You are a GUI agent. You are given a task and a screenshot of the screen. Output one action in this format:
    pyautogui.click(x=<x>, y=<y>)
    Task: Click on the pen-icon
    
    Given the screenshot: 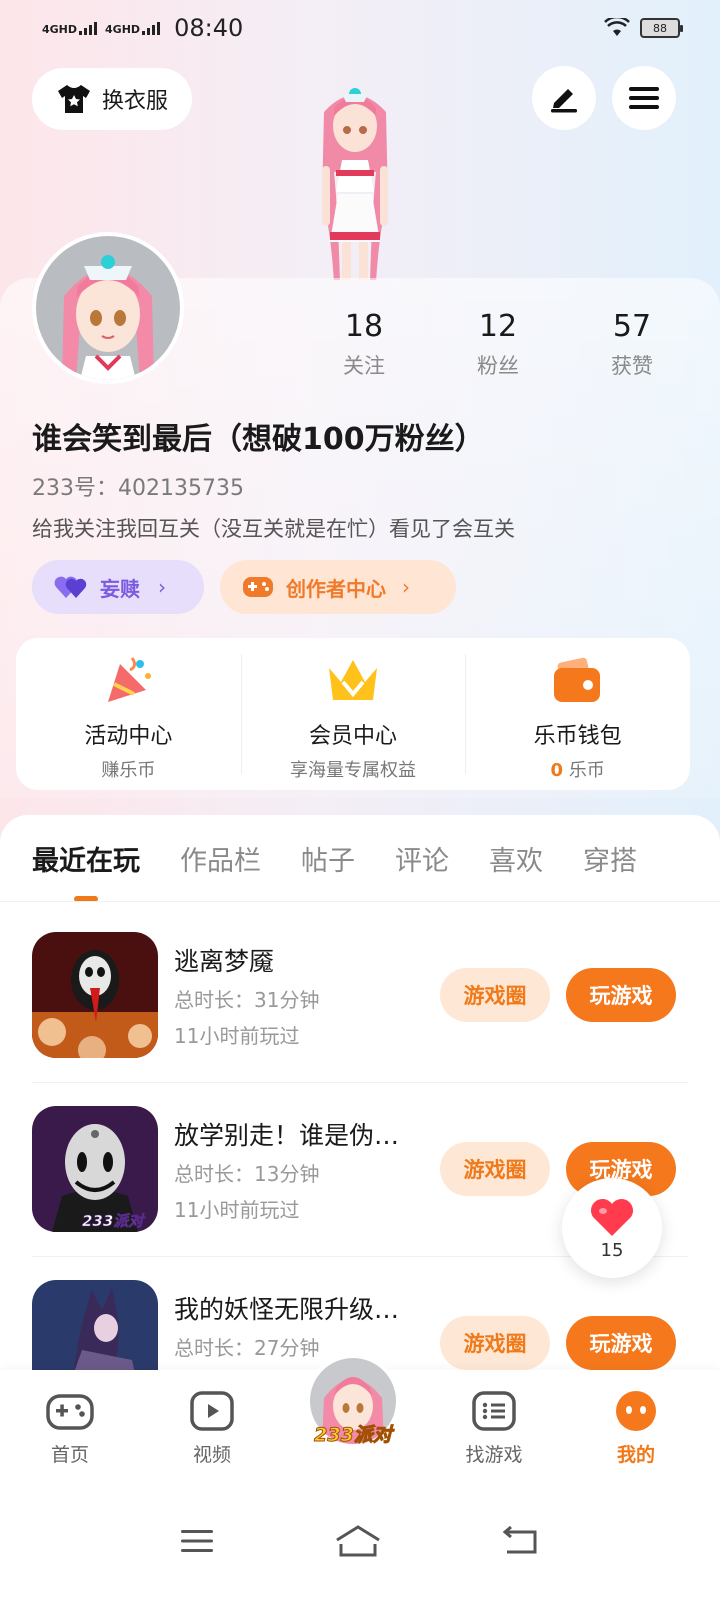 What is the action you would take?
    pyautogui.click(x=564, y=101)
    